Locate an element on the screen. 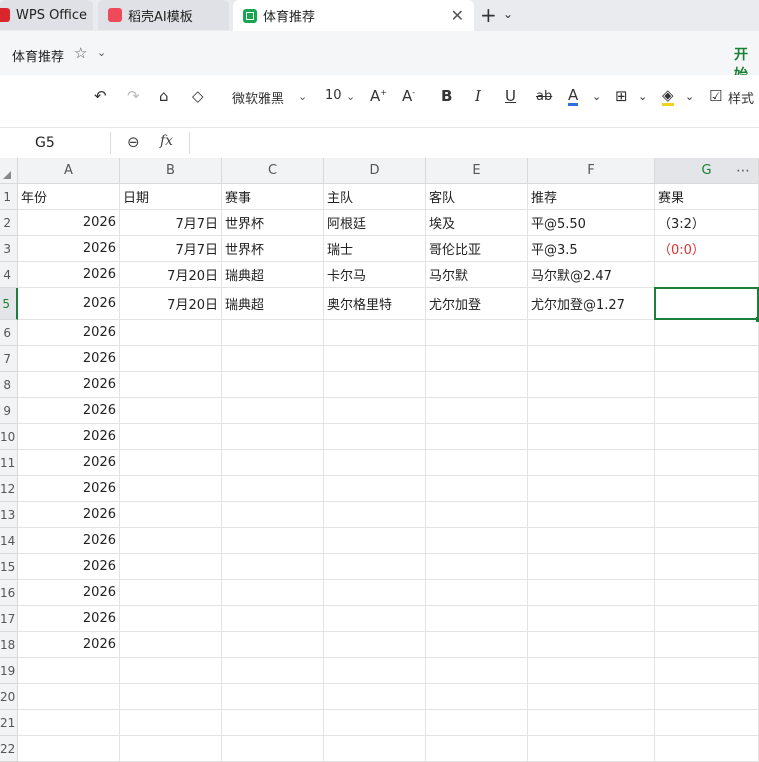 The height and width of the screenshot is (762, 759). cell-g19 is located at coordinates (707, 671).